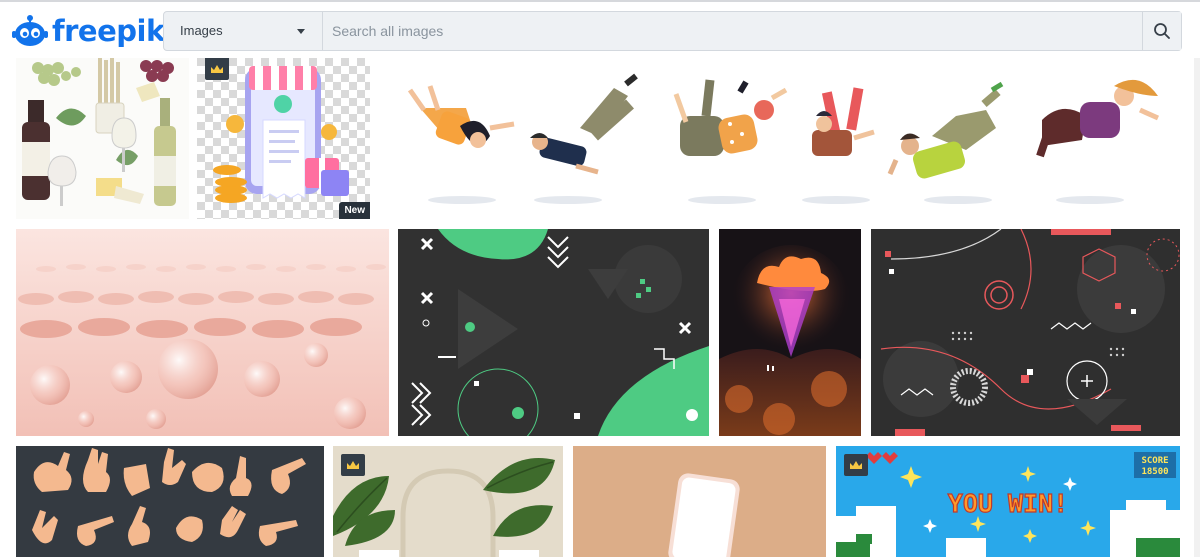  I want to click on search-icon, so click(1162, 31).